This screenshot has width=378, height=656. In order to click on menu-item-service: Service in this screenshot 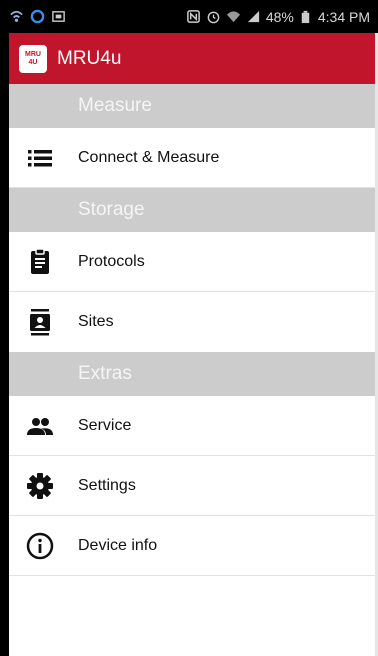, I will do `click(193, 426)`.